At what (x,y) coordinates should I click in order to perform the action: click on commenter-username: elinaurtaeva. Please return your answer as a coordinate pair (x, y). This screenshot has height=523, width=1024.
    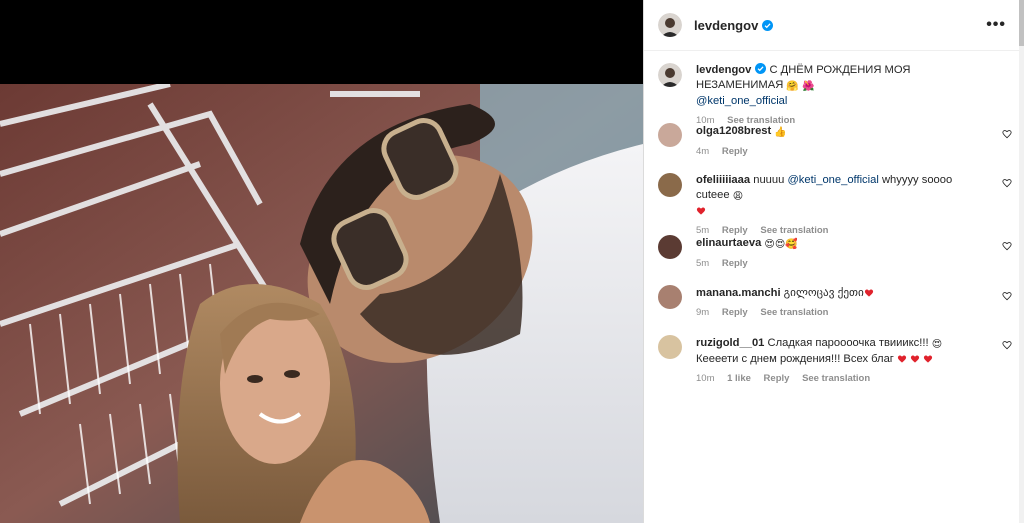
    Looking at the image, I should click on (728, 243).